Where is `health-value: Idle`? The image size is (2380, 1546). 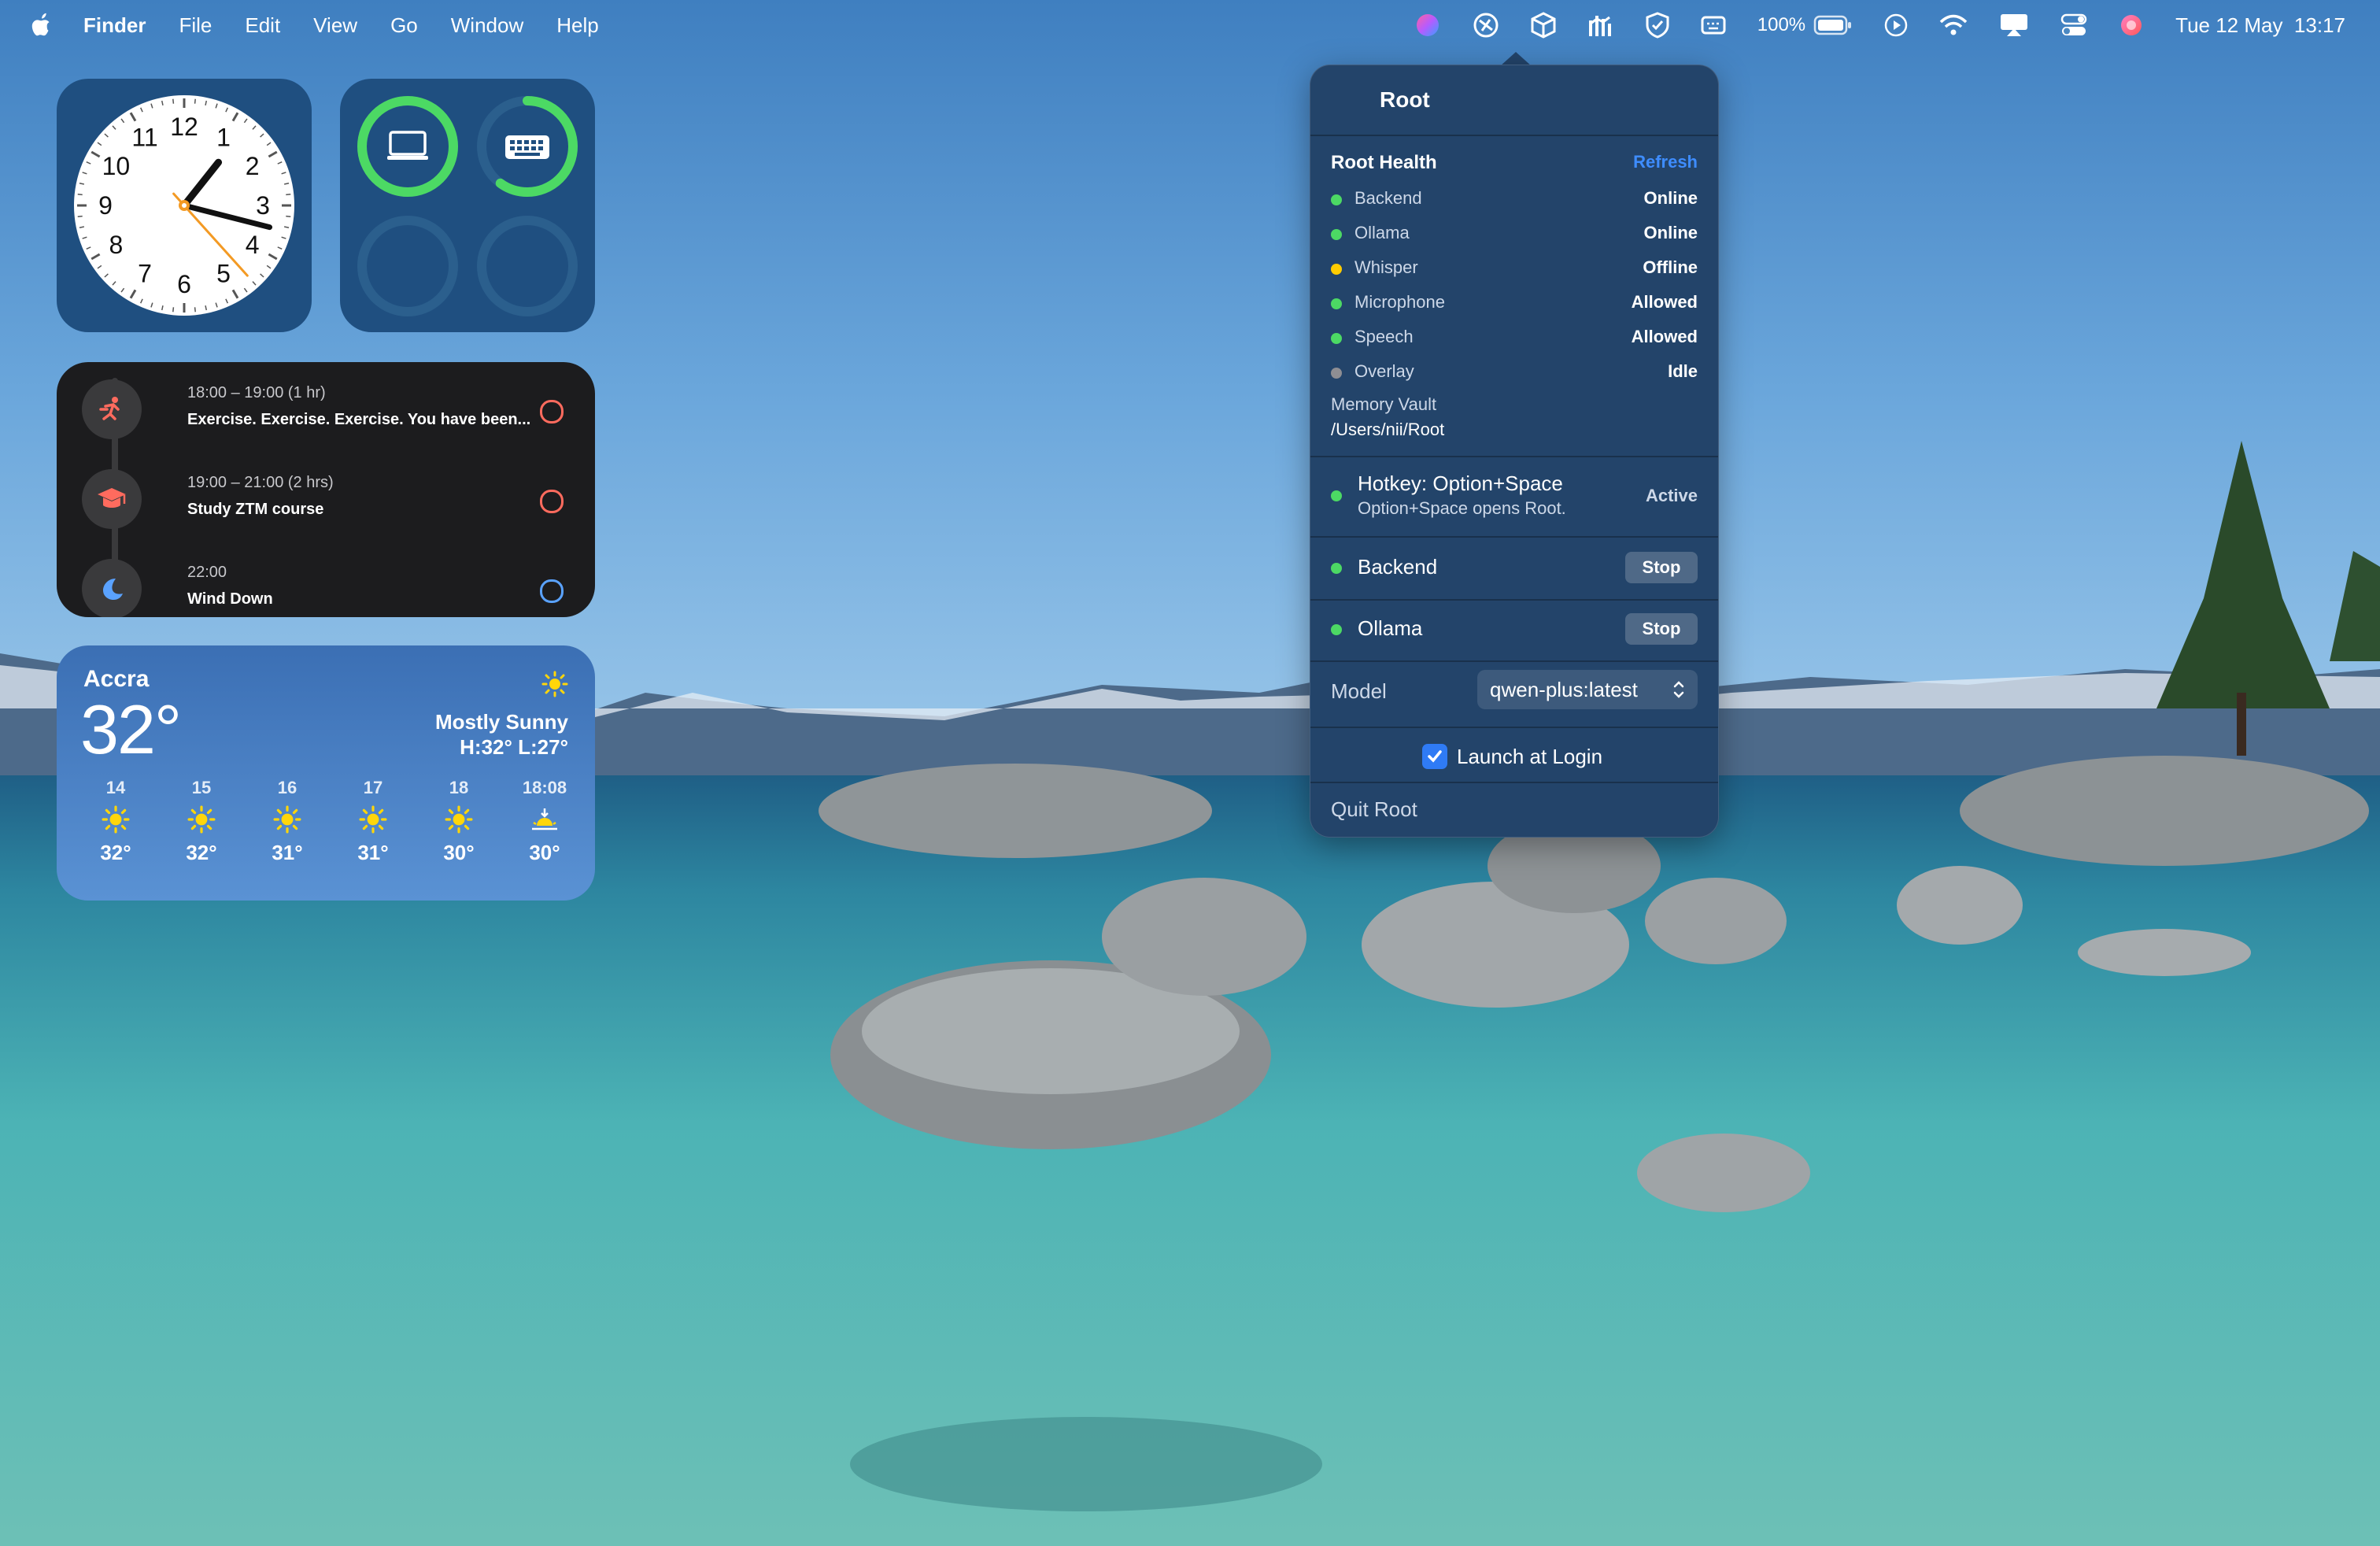 health-value: Idle is located at coordinates (1683, 371).